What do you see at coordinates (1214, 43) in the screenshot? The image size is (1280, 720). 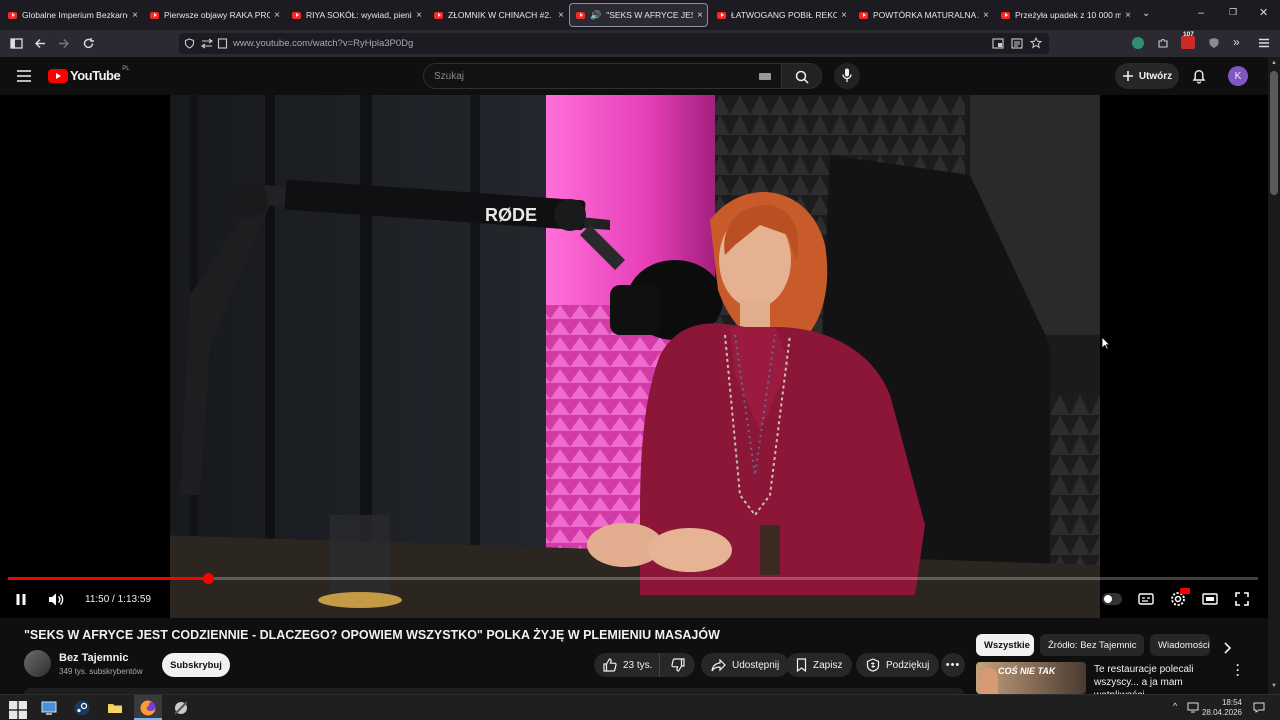 I see `shield-extension-icon` at bounding box center [1214, 43].